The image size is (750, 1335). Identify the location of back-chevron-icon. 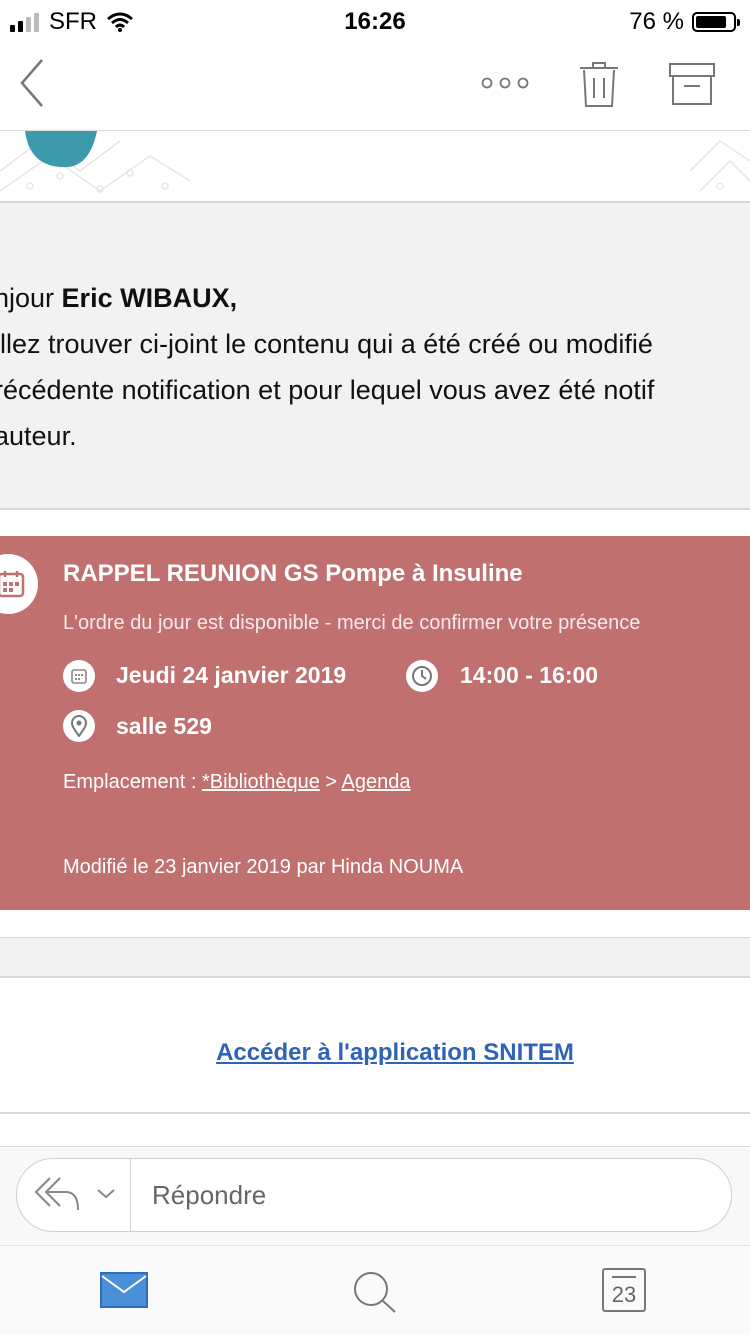
(32, 83).